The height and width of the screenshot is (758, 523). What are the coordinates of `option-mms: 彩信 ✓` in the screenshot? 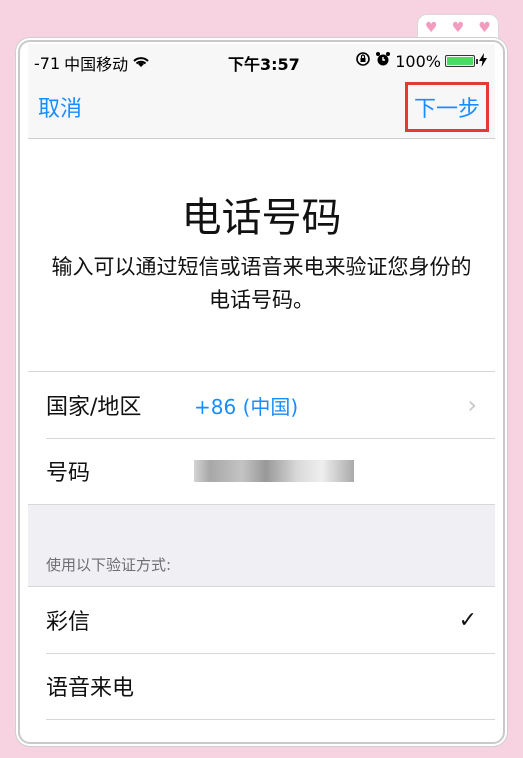 It's located at (261, 620).